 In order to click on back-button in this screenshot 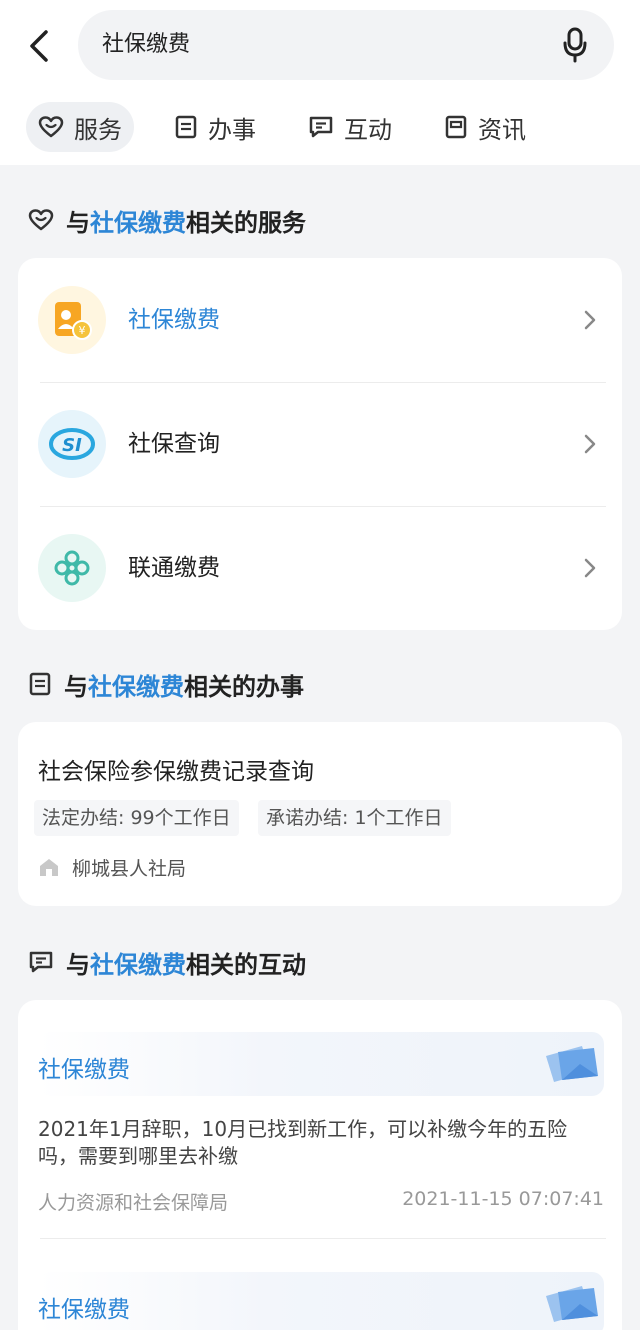, I will do `click(39, 46)`.